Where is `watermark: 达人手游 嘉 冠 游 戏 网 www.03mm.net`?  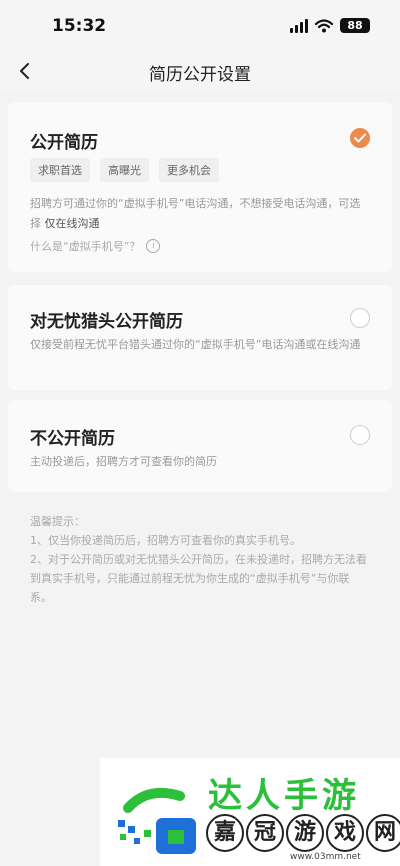
watermark: 达人手游 嘉 冠 游 戏 网 www.03mm.net is located at coordinates (250, 812).